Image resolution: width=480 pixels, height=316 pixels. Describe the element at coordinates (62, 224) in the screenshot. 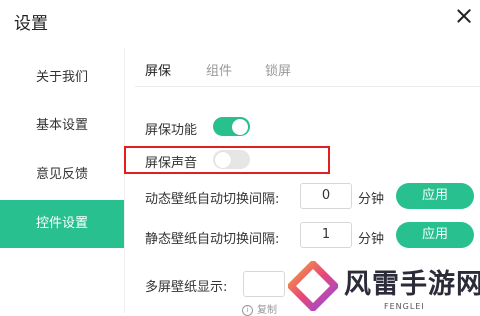

I see `sidebar-item-control-settings: 控件设置` at that location.